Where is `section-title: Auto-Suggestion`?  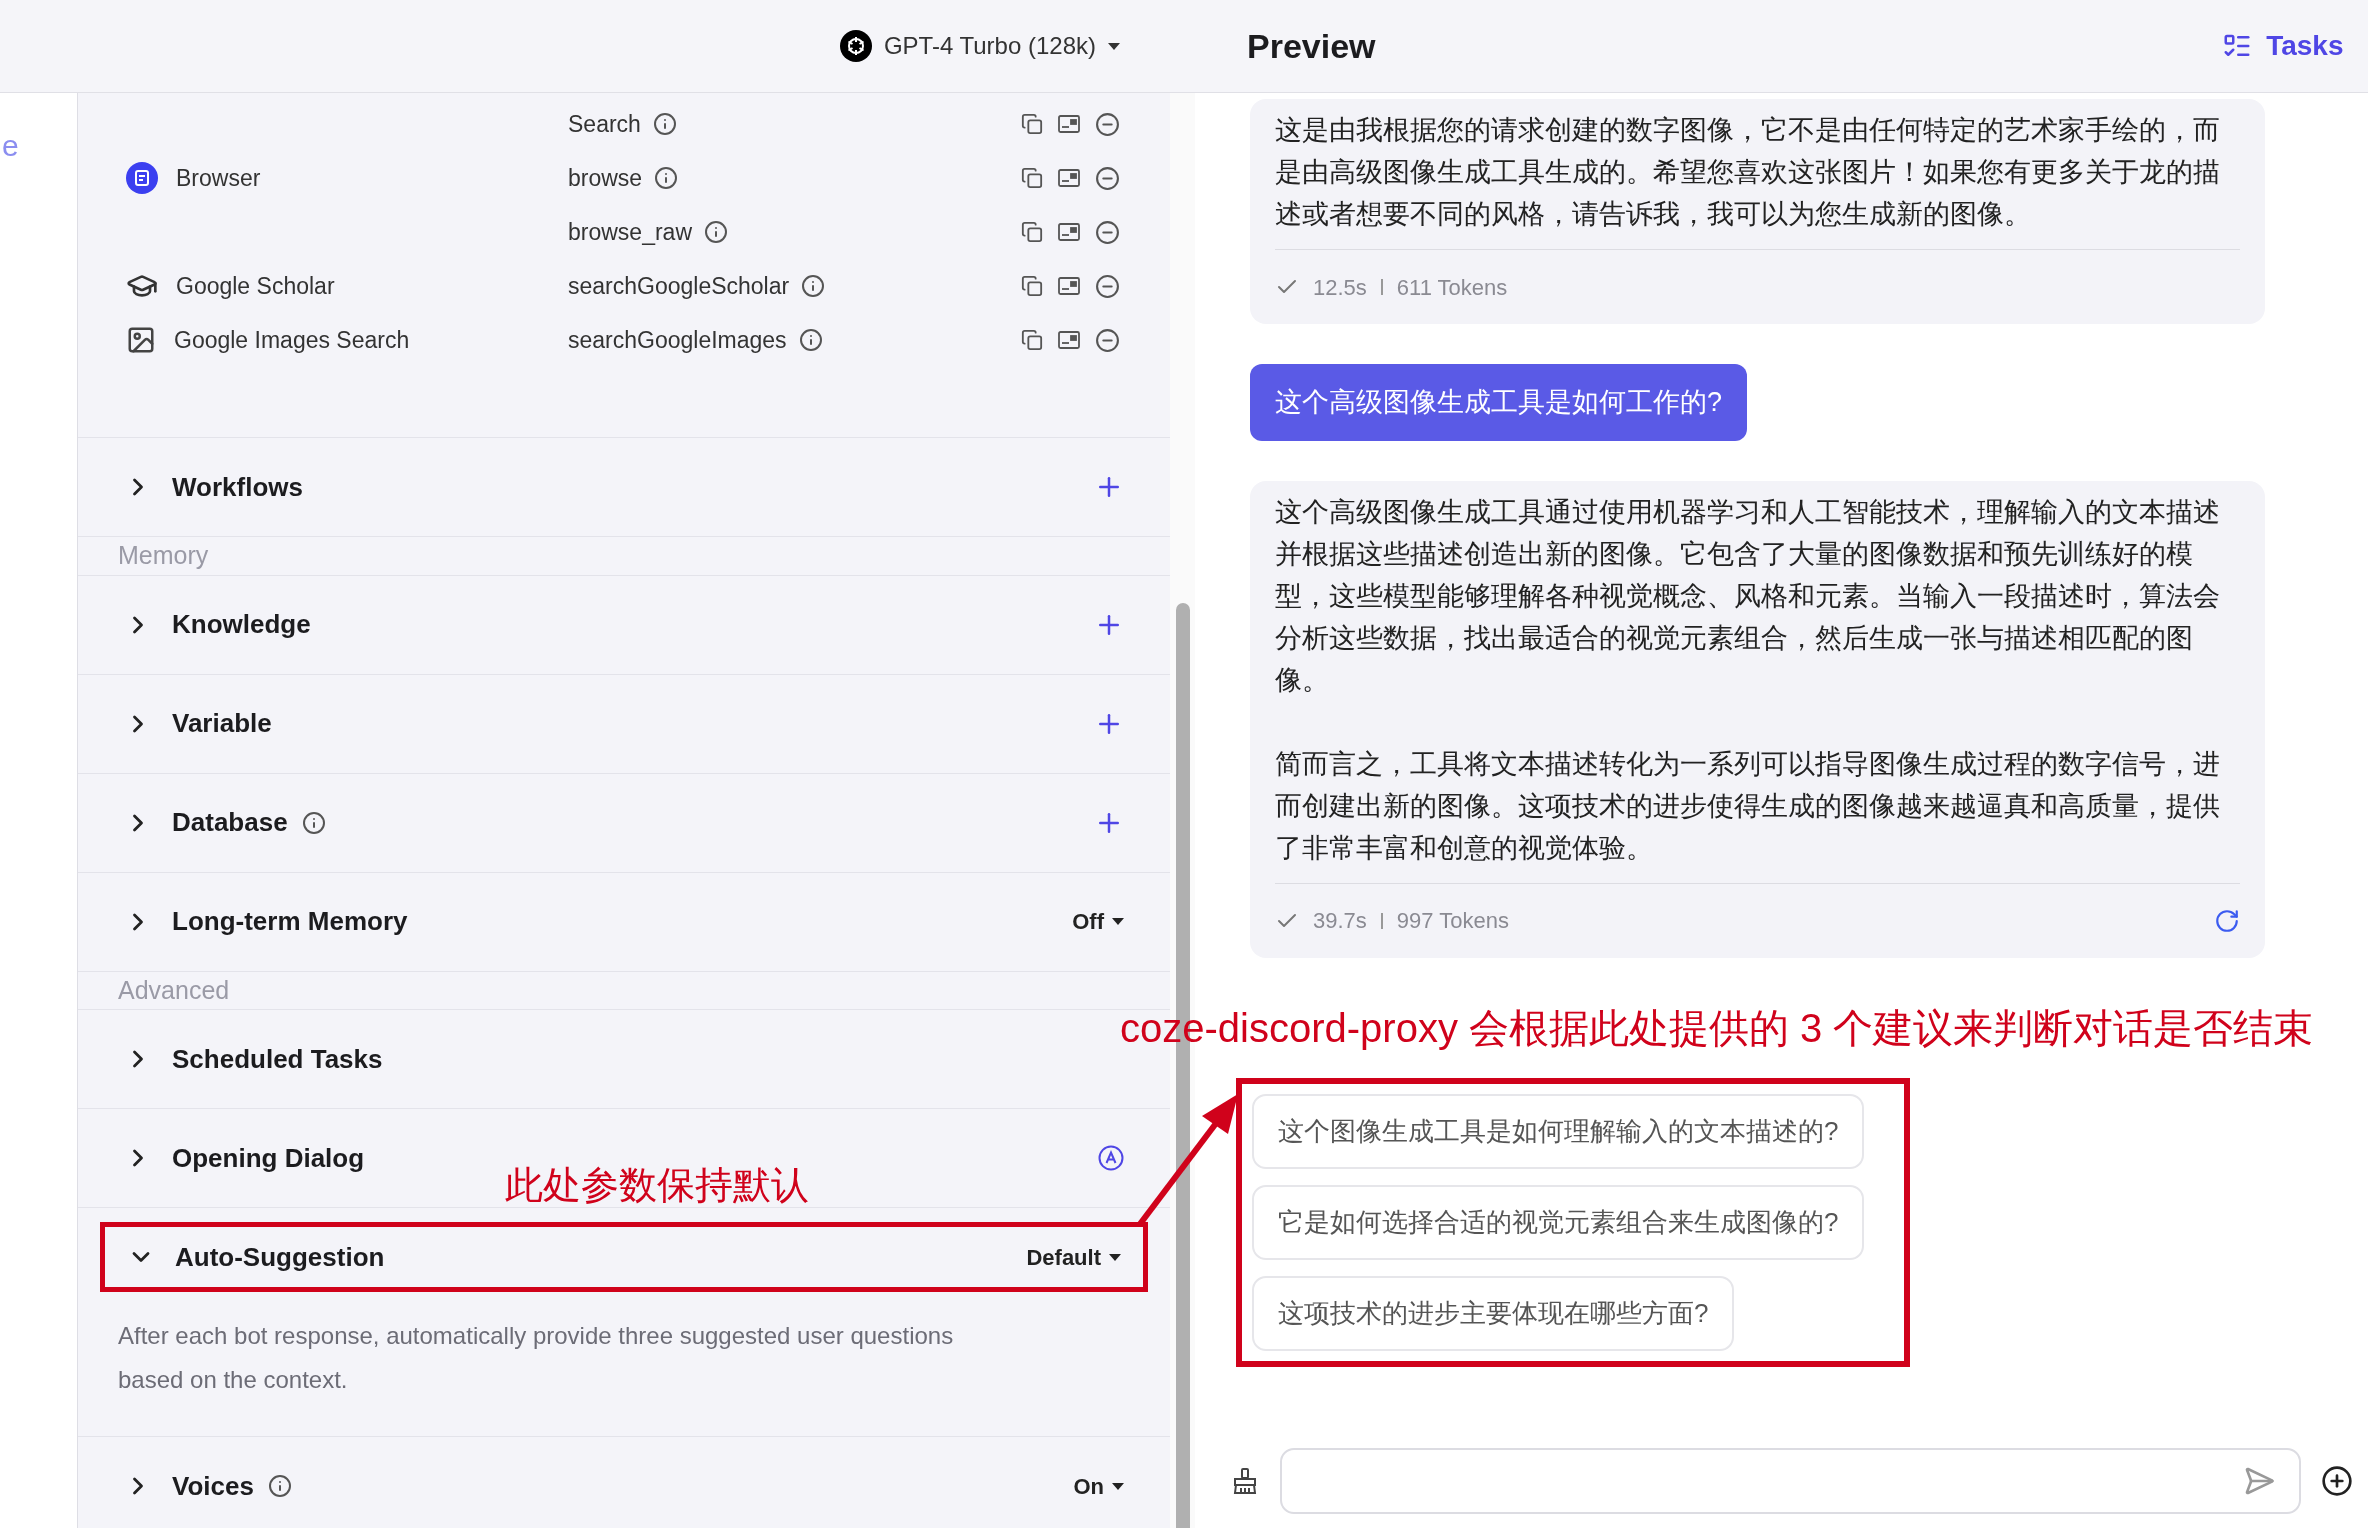 section-title: Auto-Suggestion is located at coordinates (280, 1257).